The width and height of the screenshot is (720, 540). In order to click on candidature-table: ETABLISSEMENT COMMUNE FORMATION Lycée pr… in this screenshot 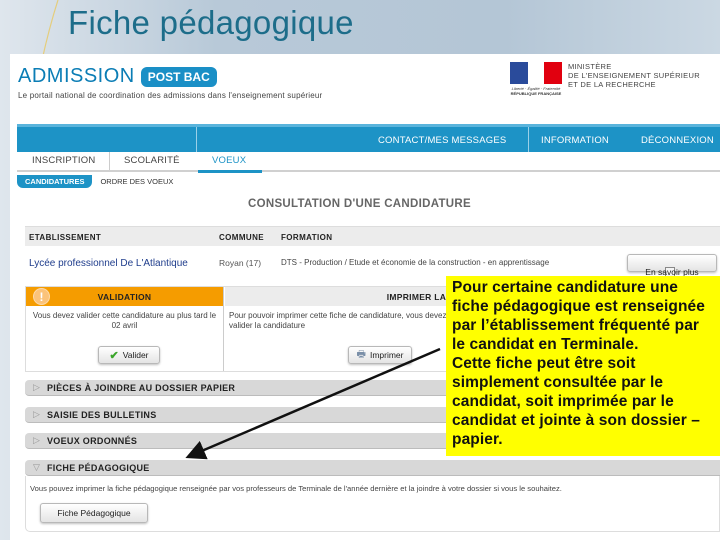, I will do `click(372, 253)`.